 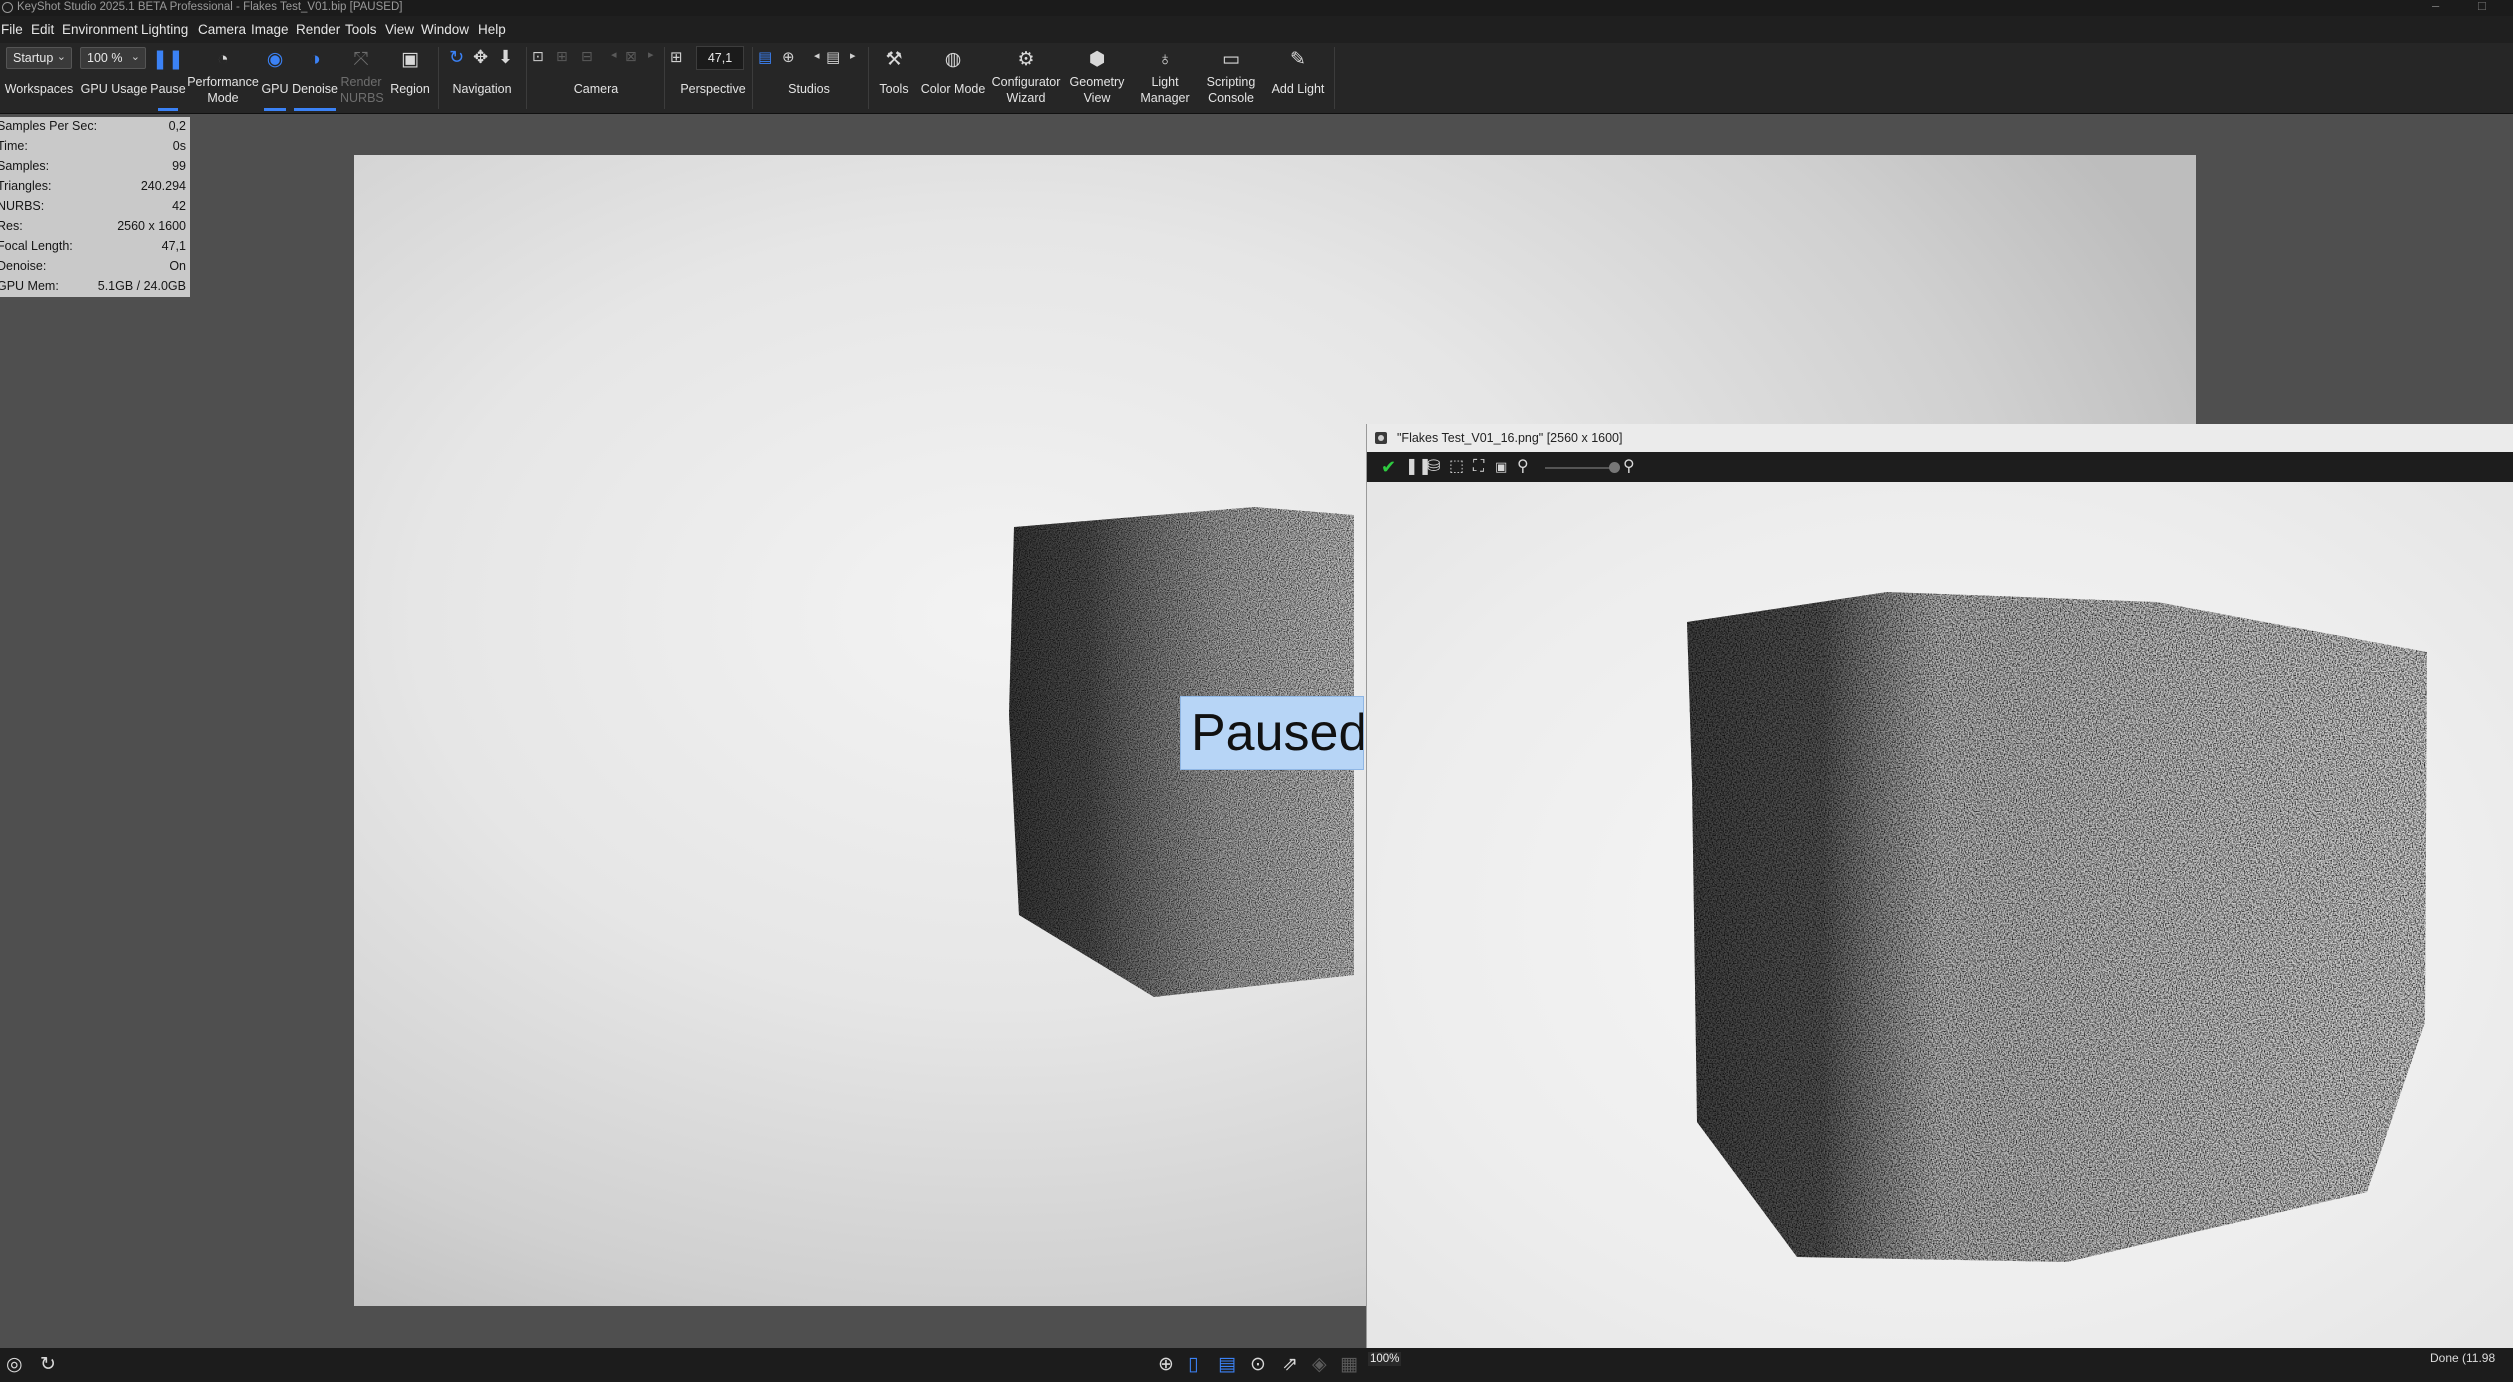 I want to click on region-button: ▣ Region, so click(x=410, y=78).